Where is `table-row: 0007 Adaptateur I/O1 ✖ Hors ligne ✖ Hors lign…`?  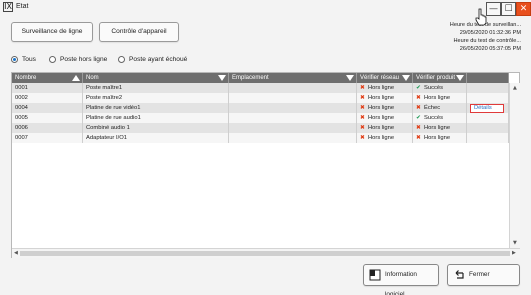
table-row: 0007 Adaptateur I/O1 ✖ Hors ligne ✖ Hors lign… is located at coordinates (260, 138).